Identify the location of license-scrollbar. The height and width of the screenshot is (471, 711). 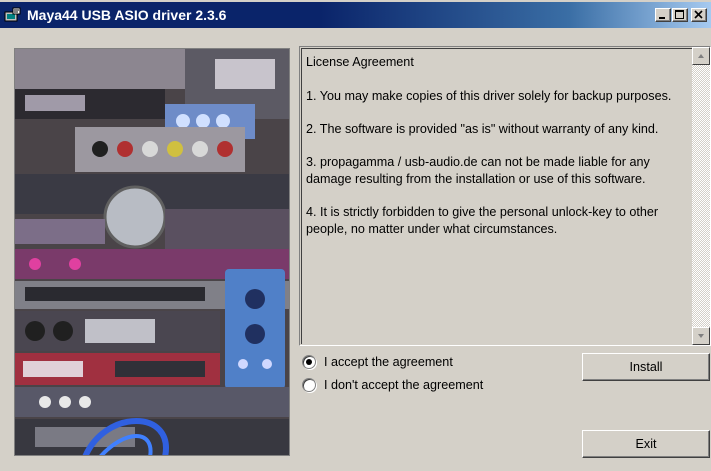
(701, 196).